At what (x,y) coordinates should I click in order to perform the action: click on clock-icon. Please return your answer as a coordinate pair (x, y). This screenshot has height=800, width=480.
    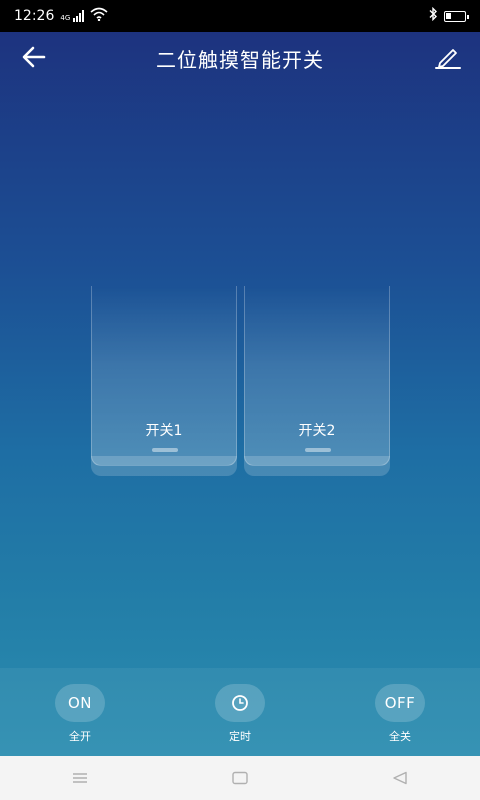
    Looking at the image, I should click on (240, 703).